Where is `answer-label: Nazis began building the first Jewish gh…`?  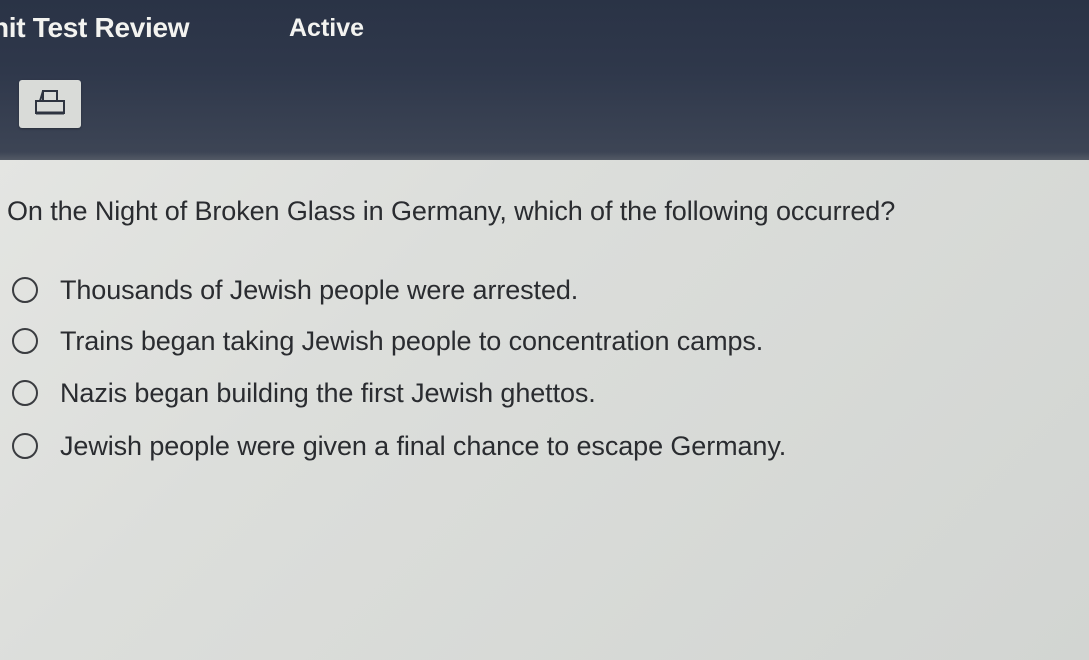 answer-label: Nazis began building the first Jewish gh… is located at coordinates (328, 392).